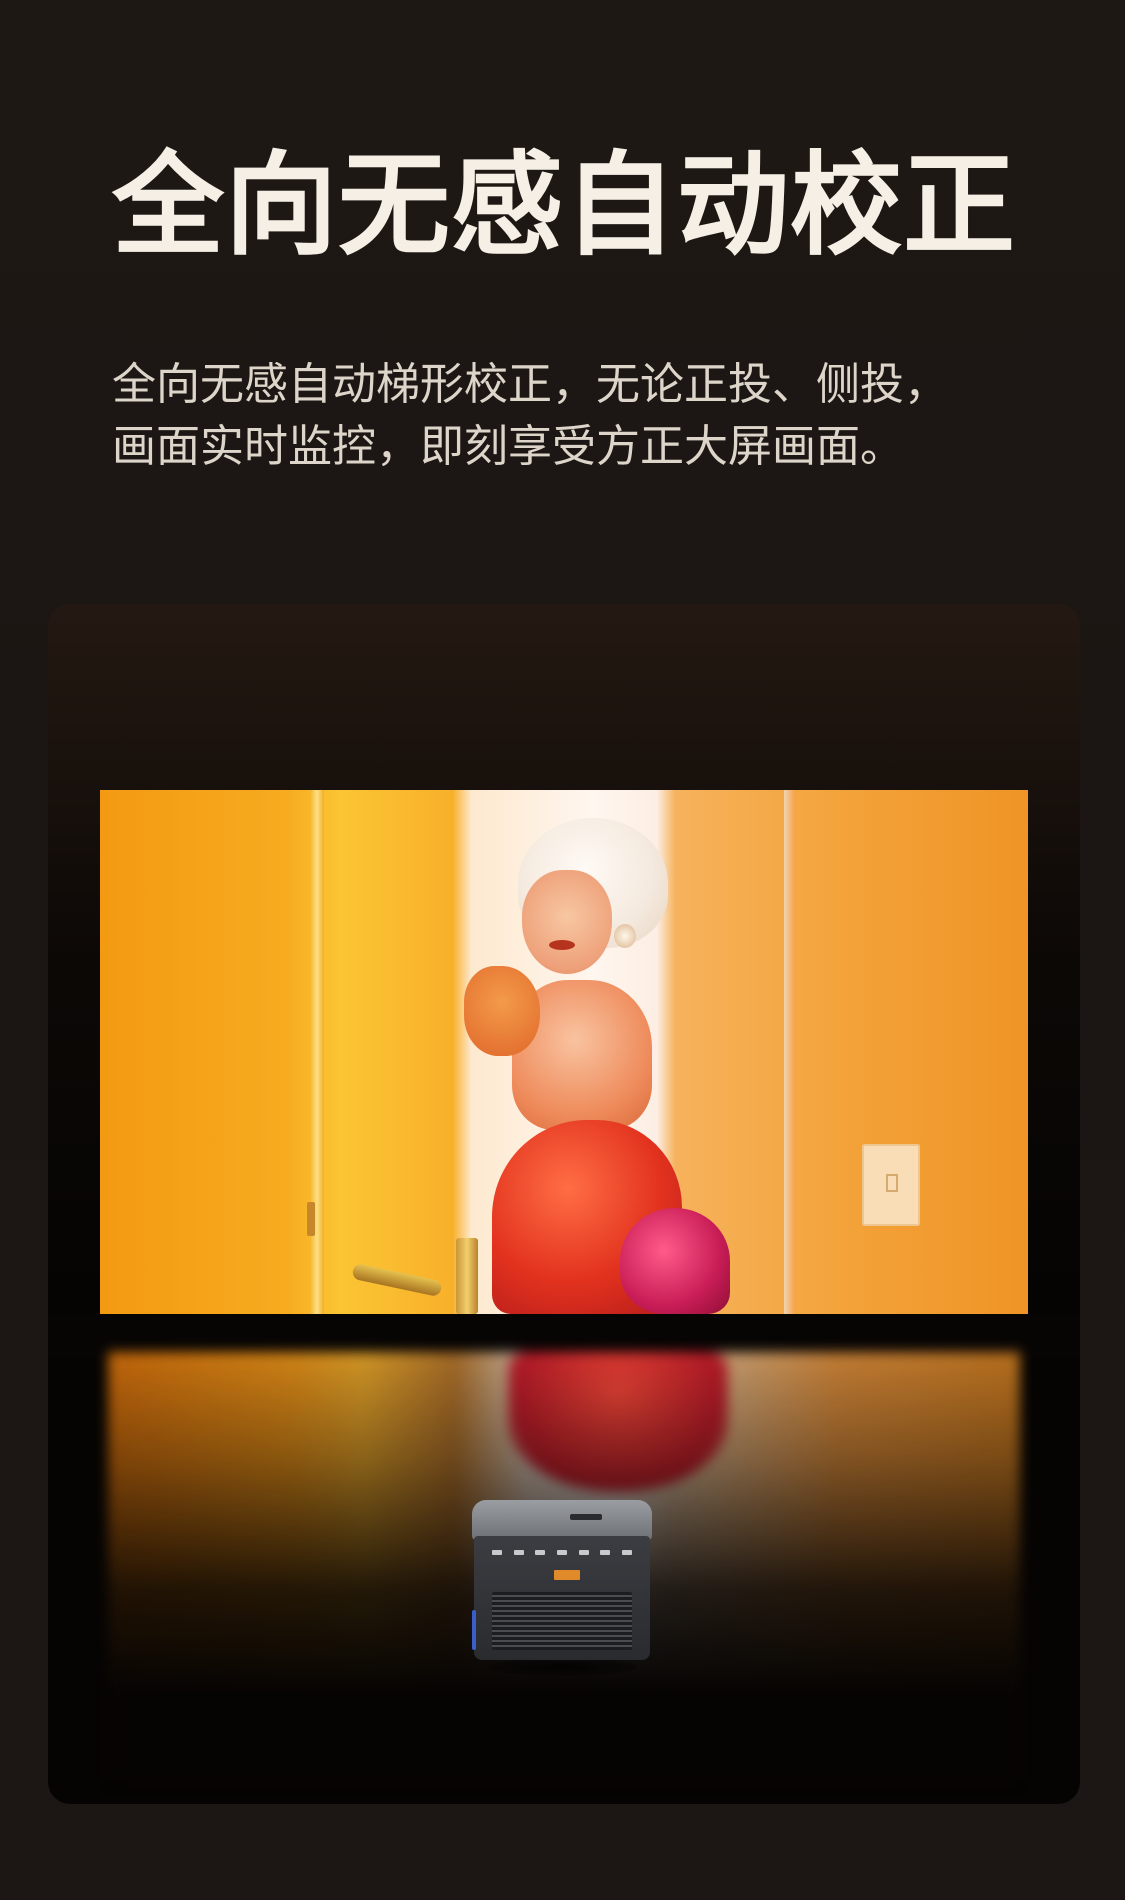 Image resolution: width=1125 pixels, height=1900 pixels. What do you see at coordinates (397, 1280) in the screenshot?
I see `door-handle` at bounding box center [397, 1280].